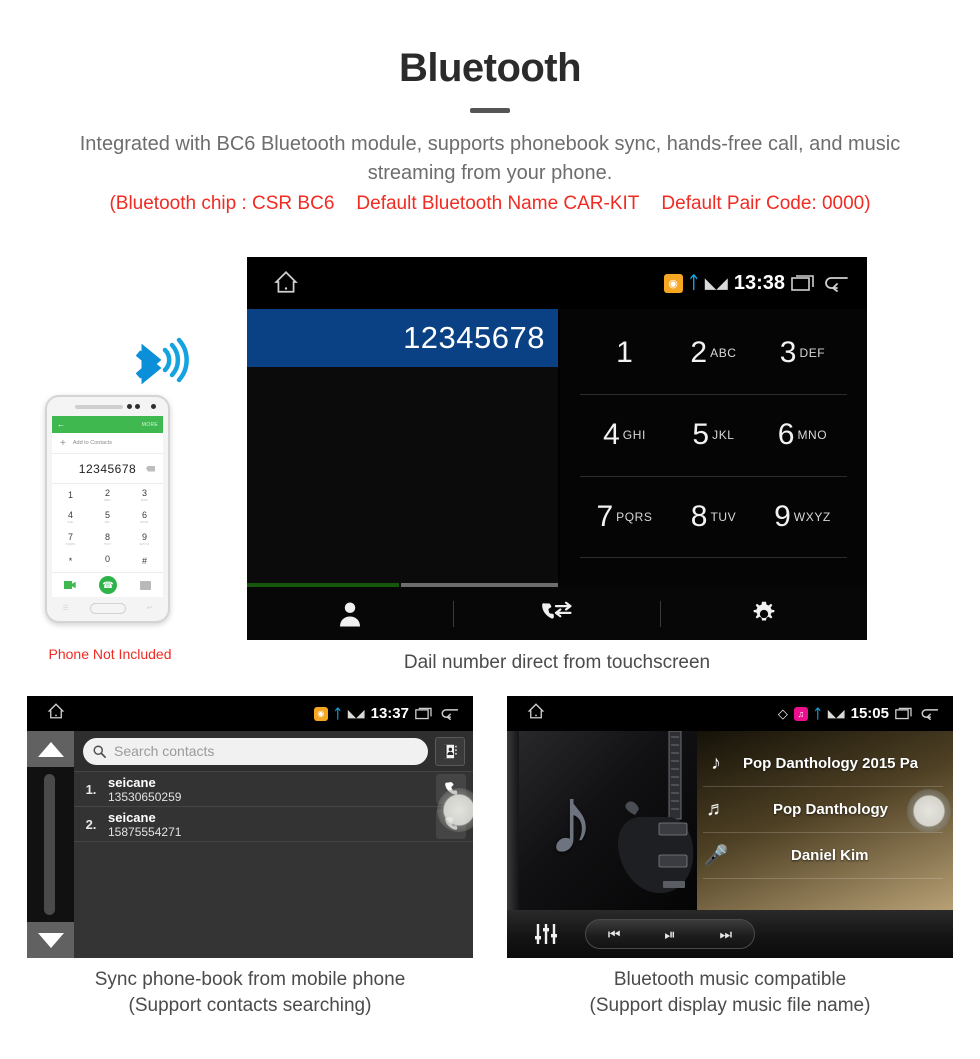 This screenshot has width=980, height=1059. What do you see at coordinates (107, 585) in the screenshot?
I see `phone-call-button: ☎` at bounding box center [107, 585].